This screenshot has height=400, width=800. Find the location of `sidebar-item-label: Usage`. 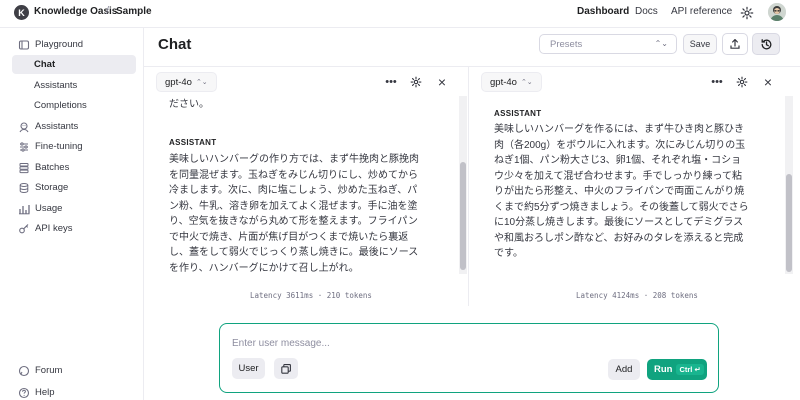

sidebar-item-label: Usage is located at coordinates (49, 208).